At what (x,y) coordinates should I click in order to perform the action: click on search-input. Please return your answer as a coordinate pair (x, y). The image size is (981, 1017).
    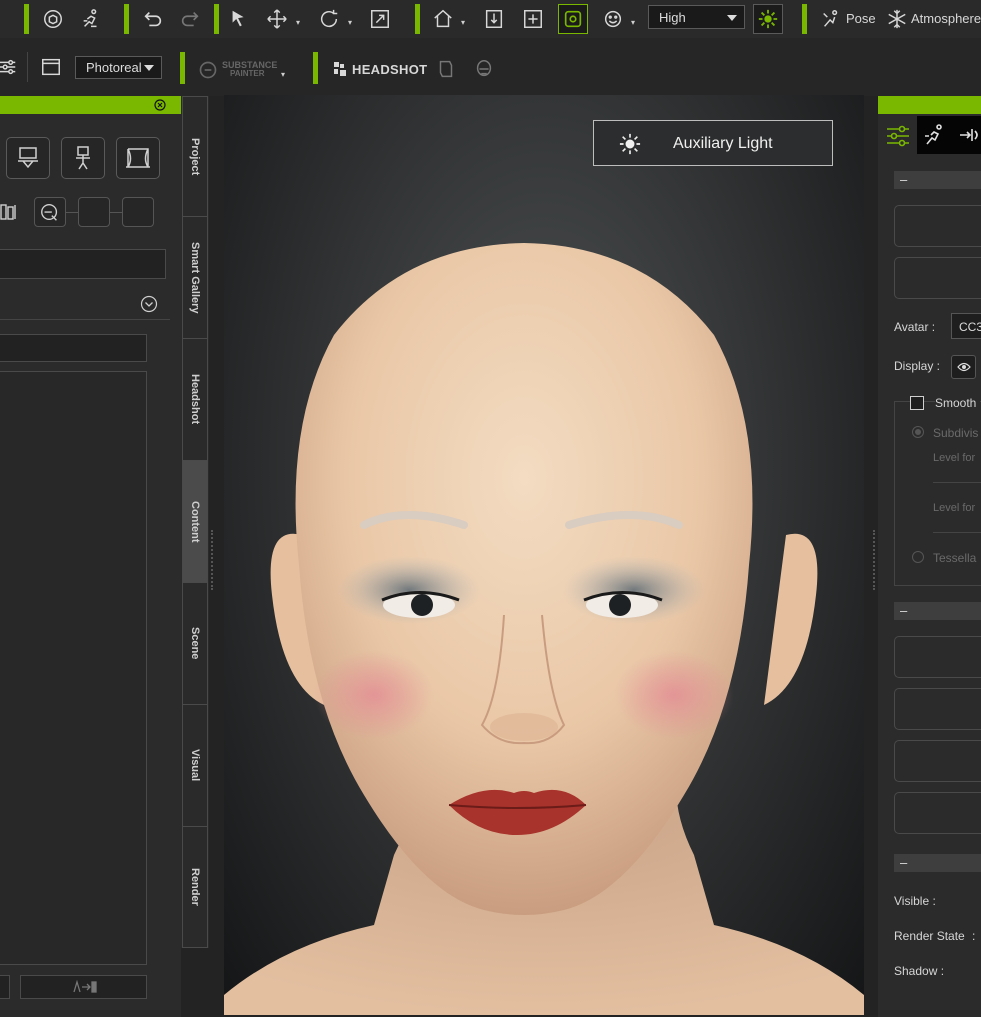
    Looking at the image, I should click on (83, 264).